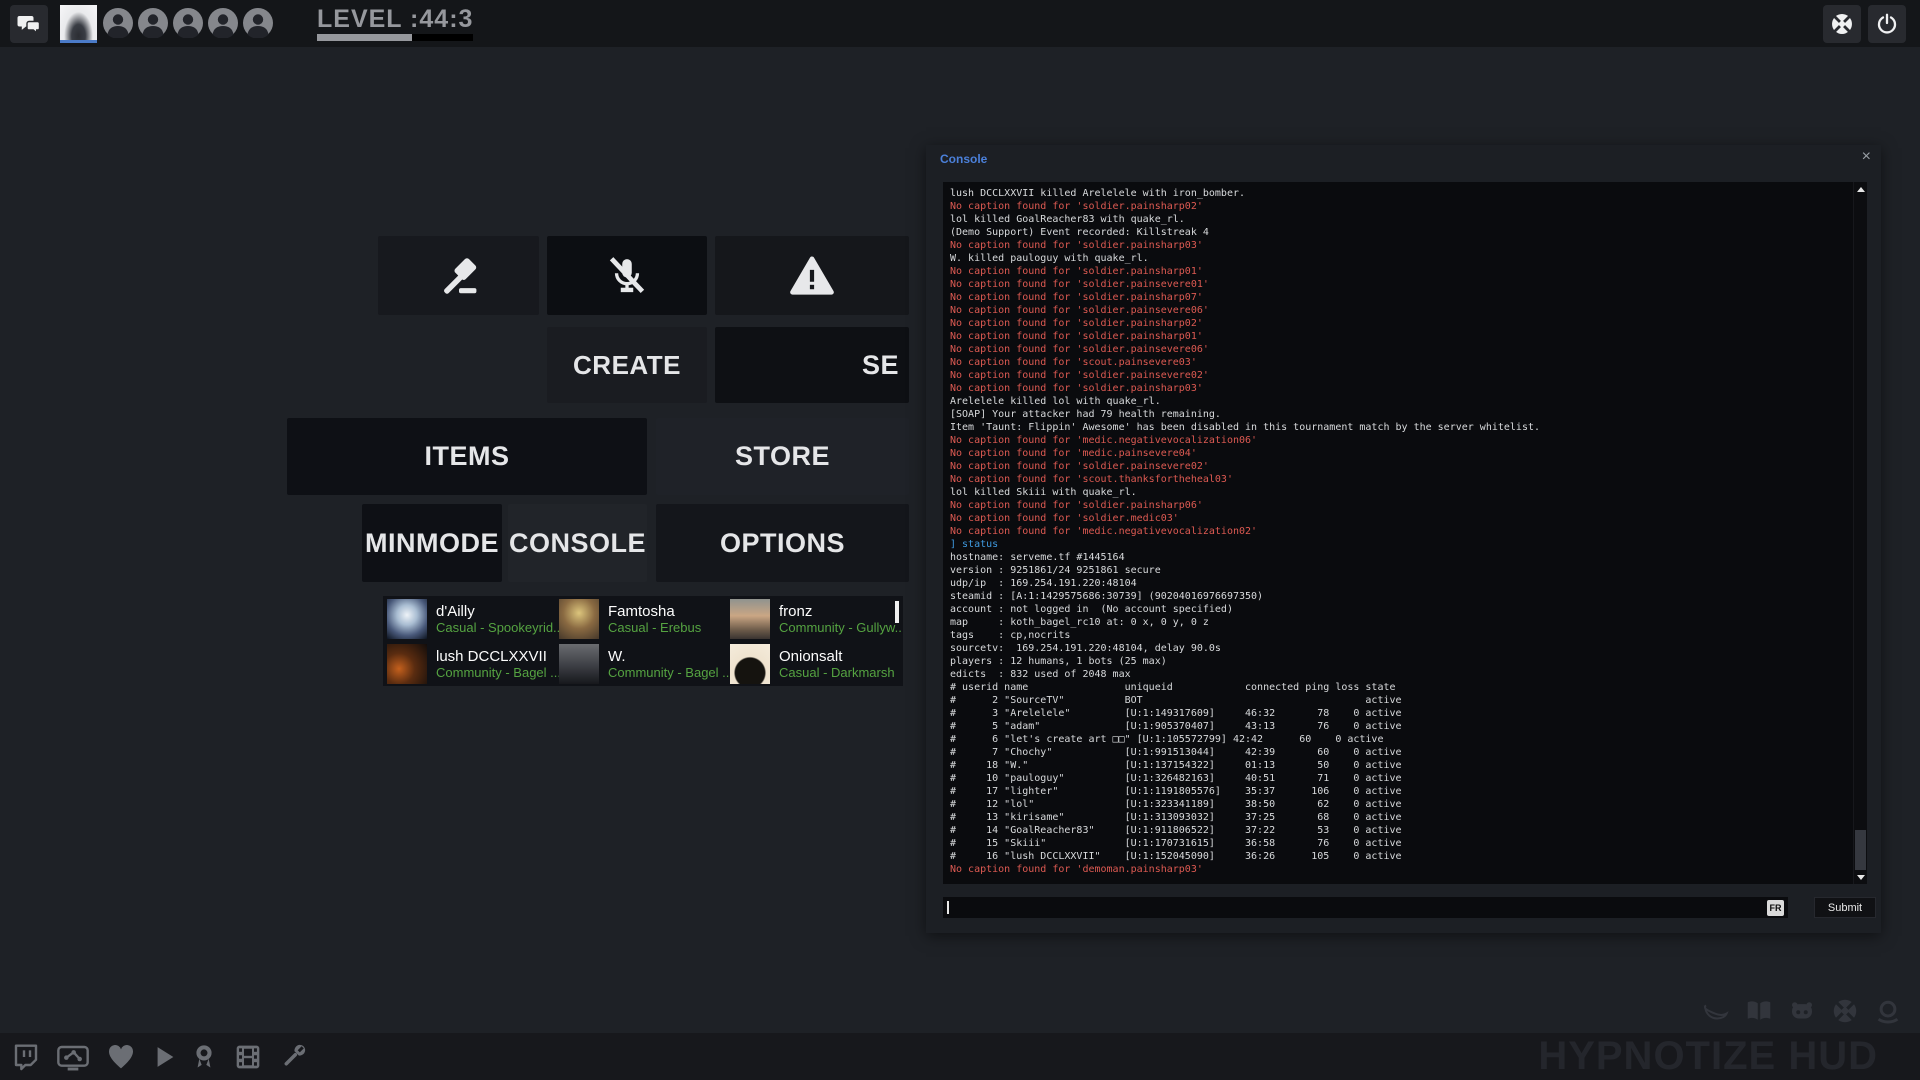 The width and height of the screenshot is (1920, 1080). What do you see at coordinates (1860, 533) in the screenshot?
I see `console-scrollbar` at bounding box center [1860, 533].